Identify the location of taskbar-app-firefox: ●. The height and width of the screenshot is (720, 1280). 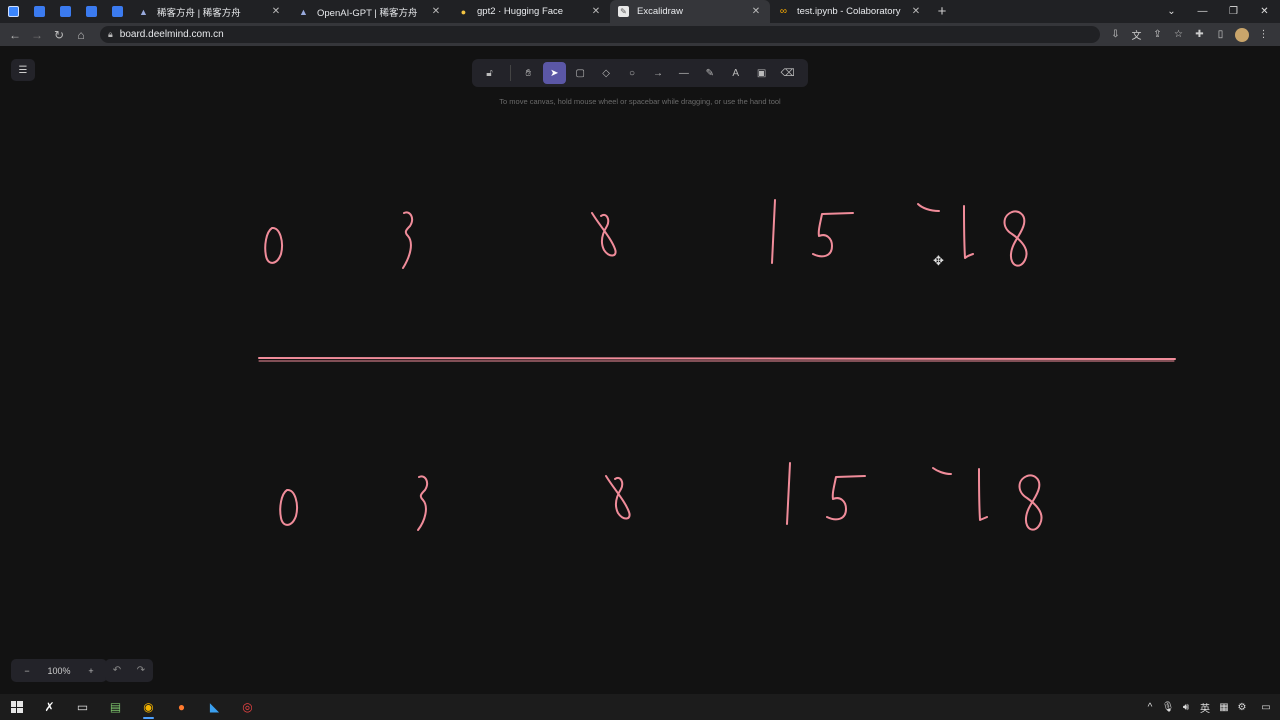
(181, 707).